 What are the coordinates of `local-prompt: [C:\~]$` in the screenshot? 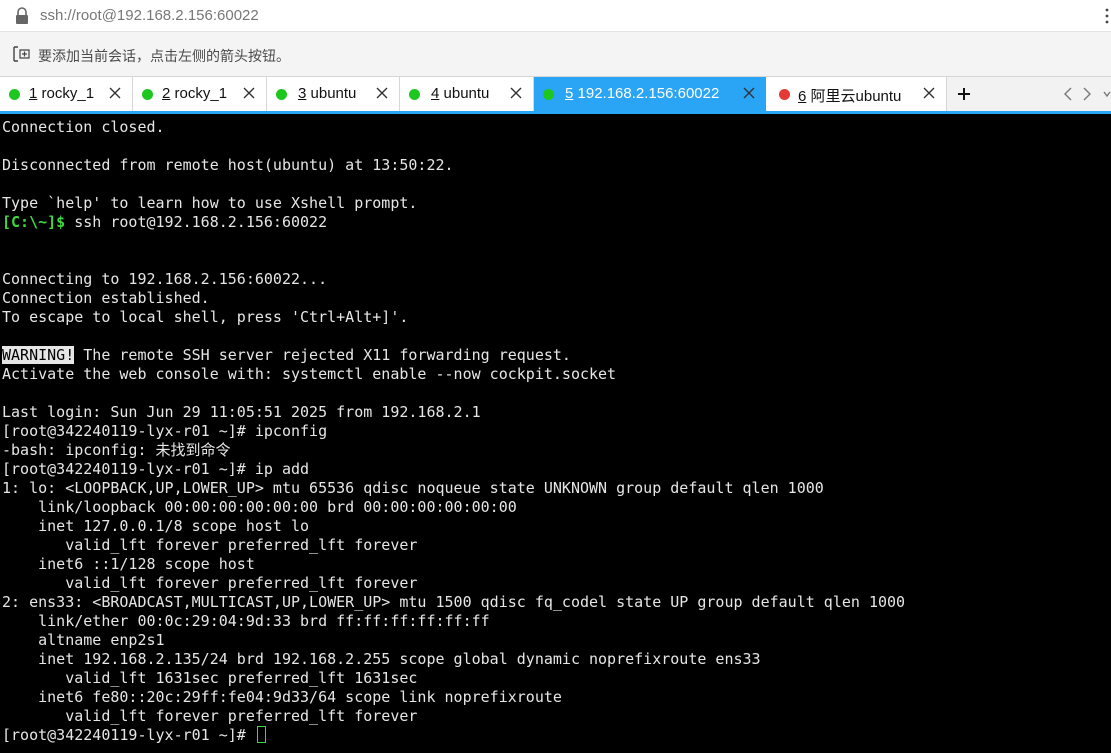 It's located at (34, 222).